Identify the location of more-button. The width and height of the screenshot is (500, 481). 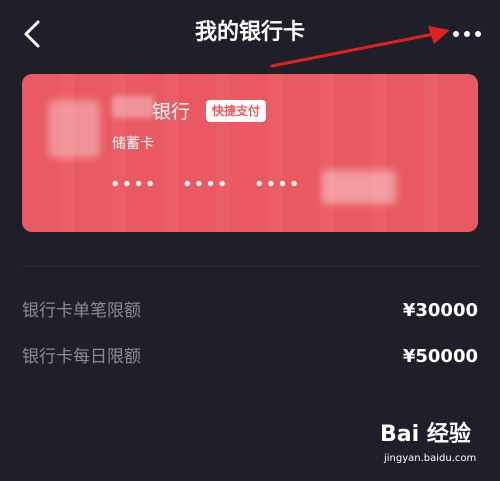
(467, 34).